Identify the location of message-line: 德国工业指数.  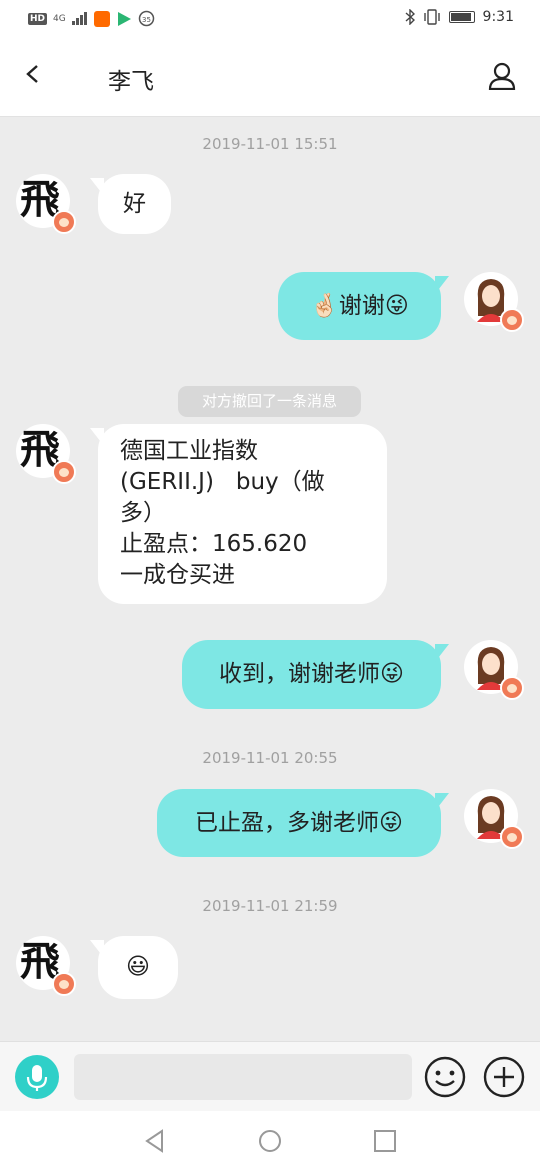
(189, 451).